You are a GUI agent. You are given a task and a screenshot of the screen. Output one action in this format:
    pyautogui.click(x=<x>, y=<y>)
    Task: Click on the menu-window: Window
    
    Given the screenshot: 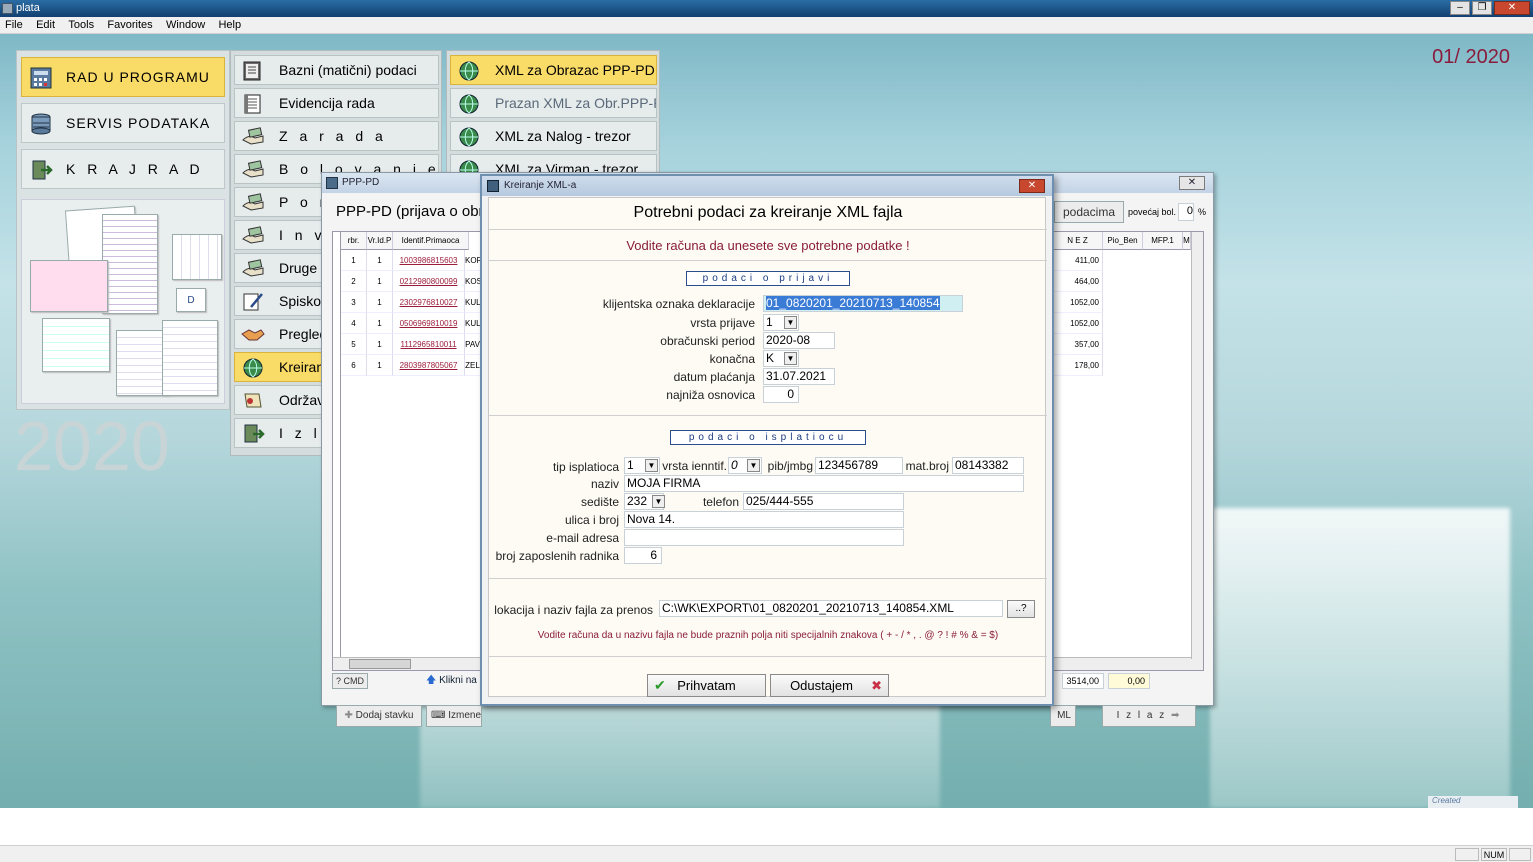 What is the action you would take?
    pyautogui.click(x=185, y=25)
    